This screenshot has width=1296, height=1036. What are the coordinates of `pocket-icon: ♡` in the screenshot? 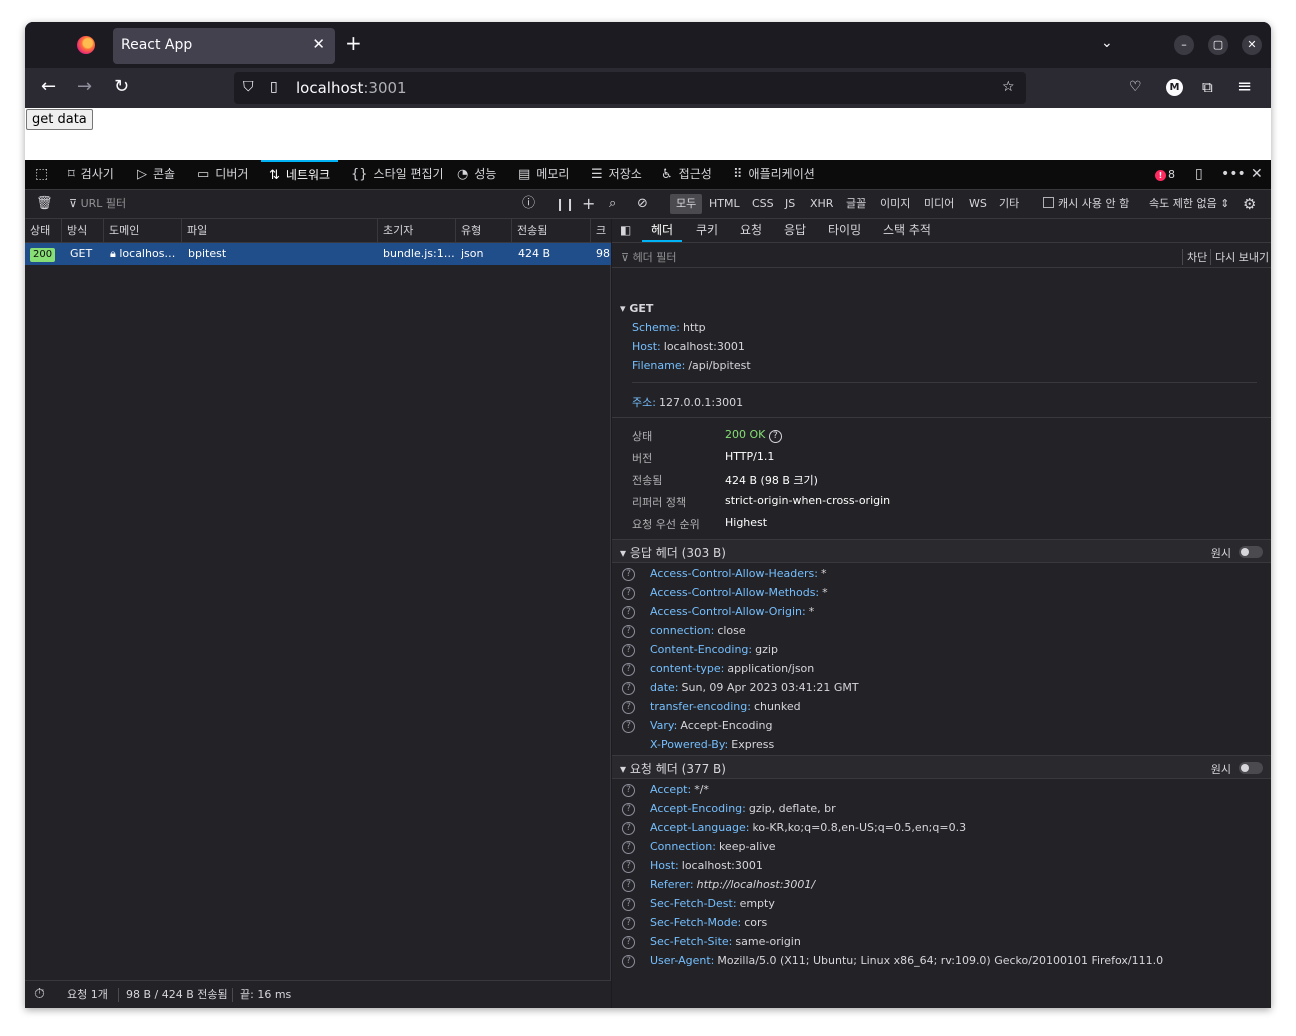 It's located at (1135, 87).